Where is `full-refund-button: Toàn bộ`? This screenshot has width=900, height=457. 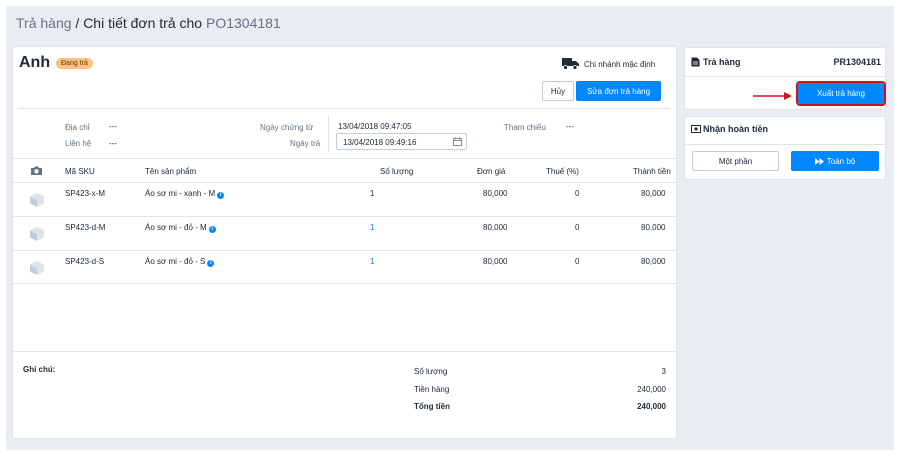 full-refund-button: Toàn bộ is located at coordinates (835, 161).